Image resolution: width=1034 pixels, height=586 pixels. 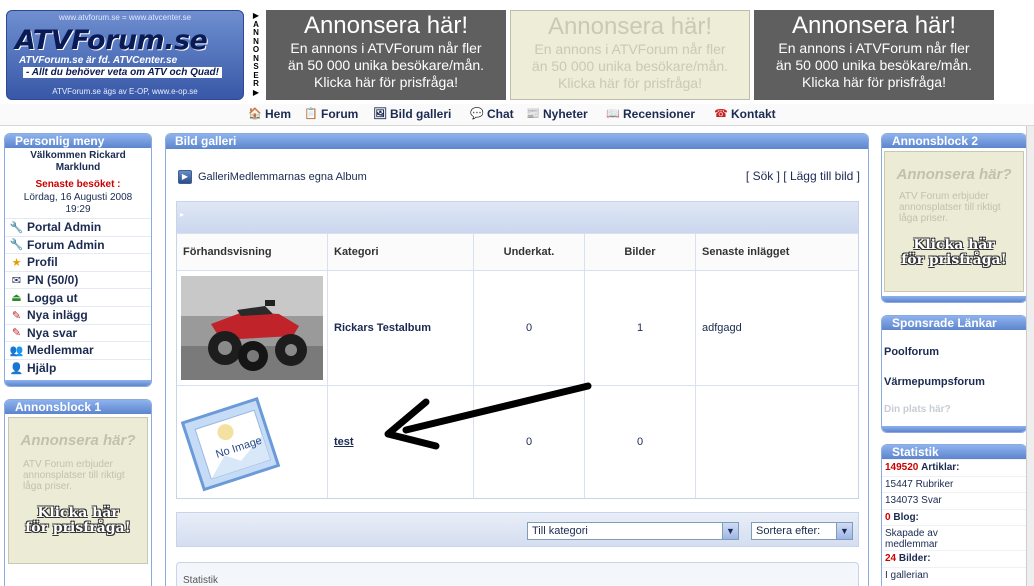 I want to click on sort-select: Sortera efter: ▼, so click(x=802, y=531).